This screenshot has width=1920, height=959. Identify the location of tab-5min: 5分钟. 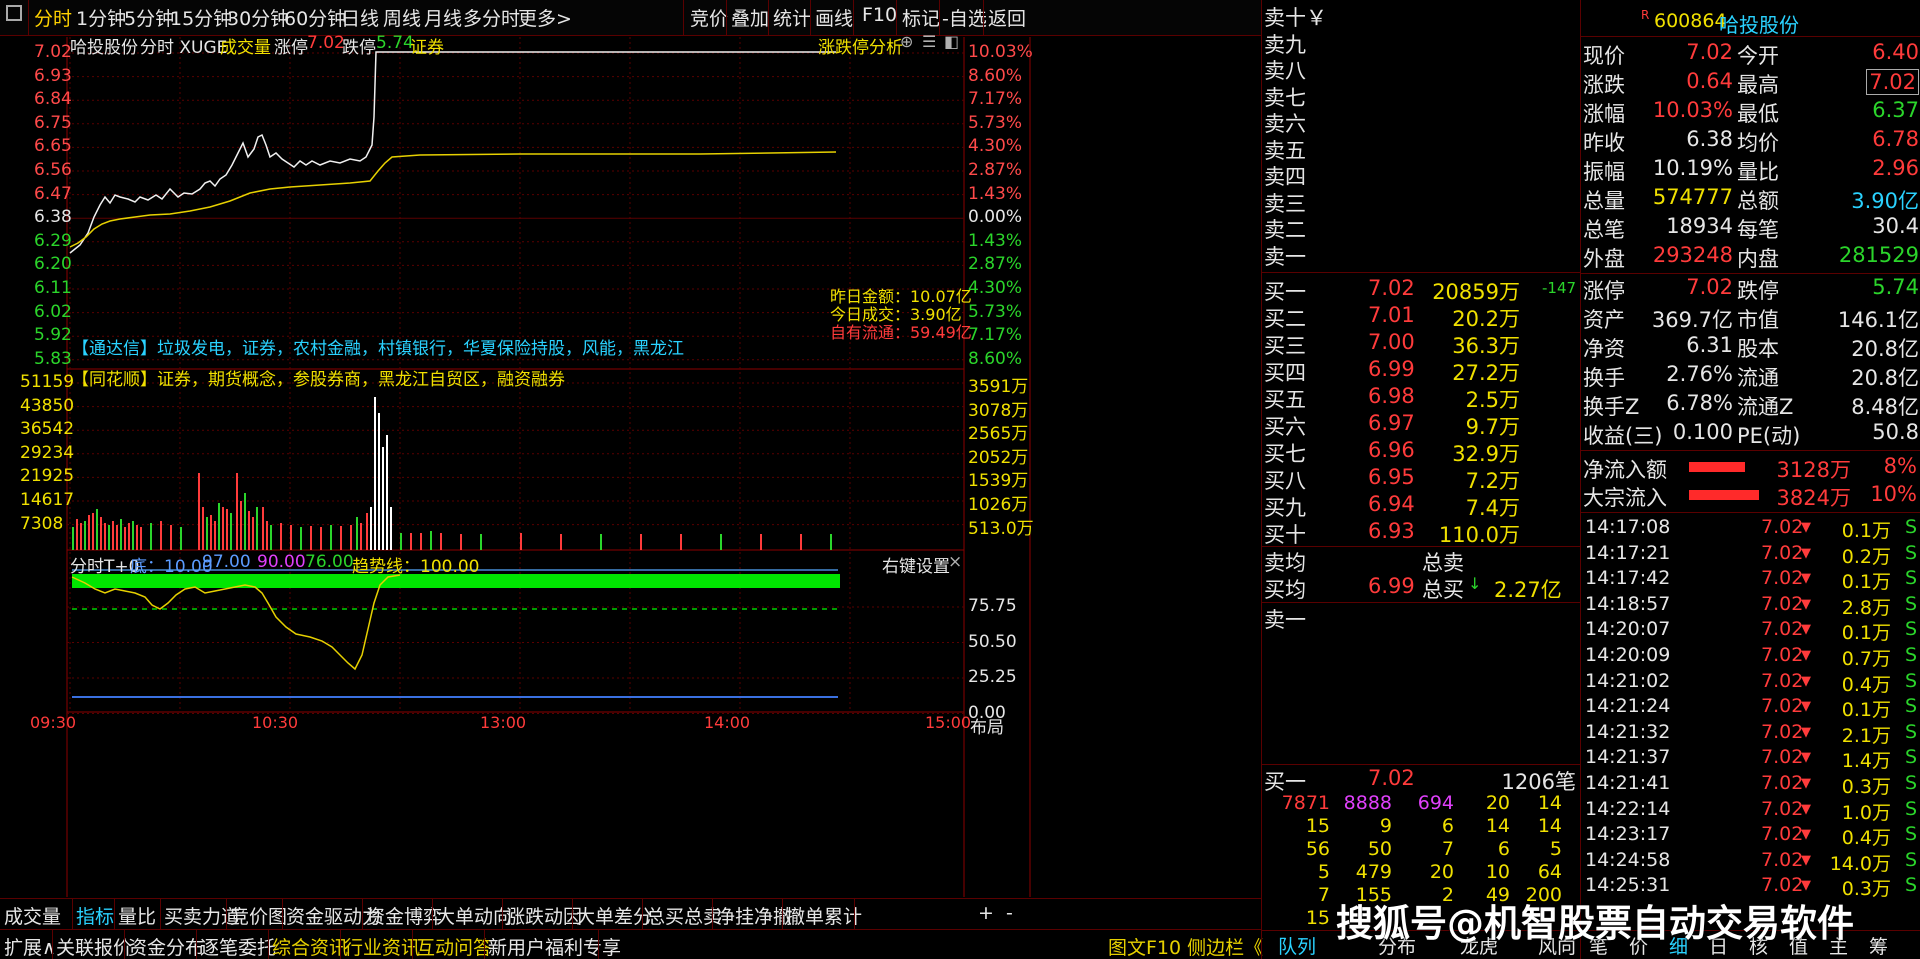
(149, 17).